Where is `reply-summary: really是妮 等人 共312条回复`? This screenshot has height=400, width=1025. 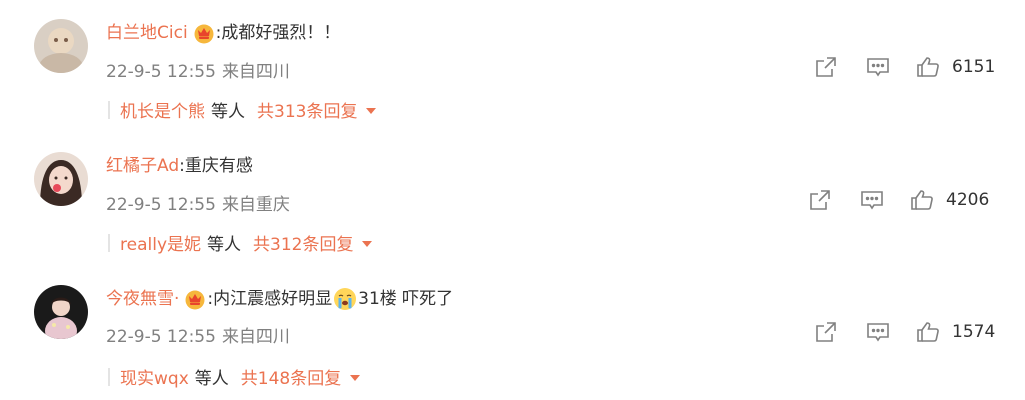 reply-summary: really是妮 等人 共312条回复 is located at coordinates (240, 242).